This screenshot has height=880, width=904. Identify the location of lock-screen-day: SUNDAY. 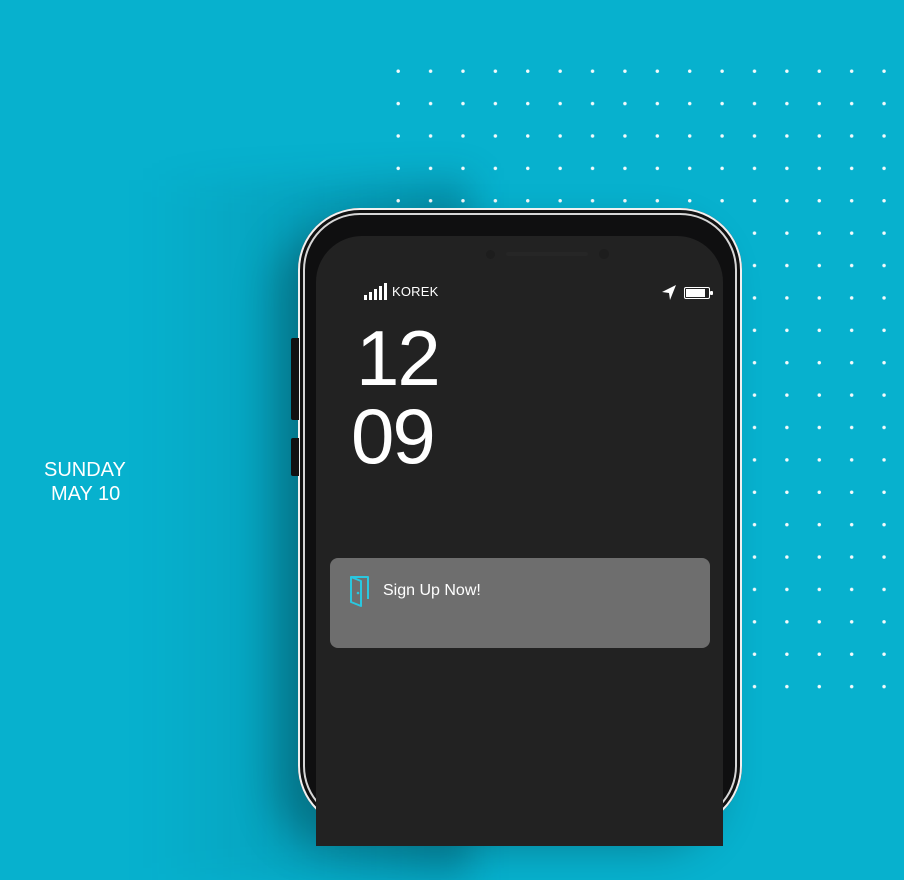
(85, 470).